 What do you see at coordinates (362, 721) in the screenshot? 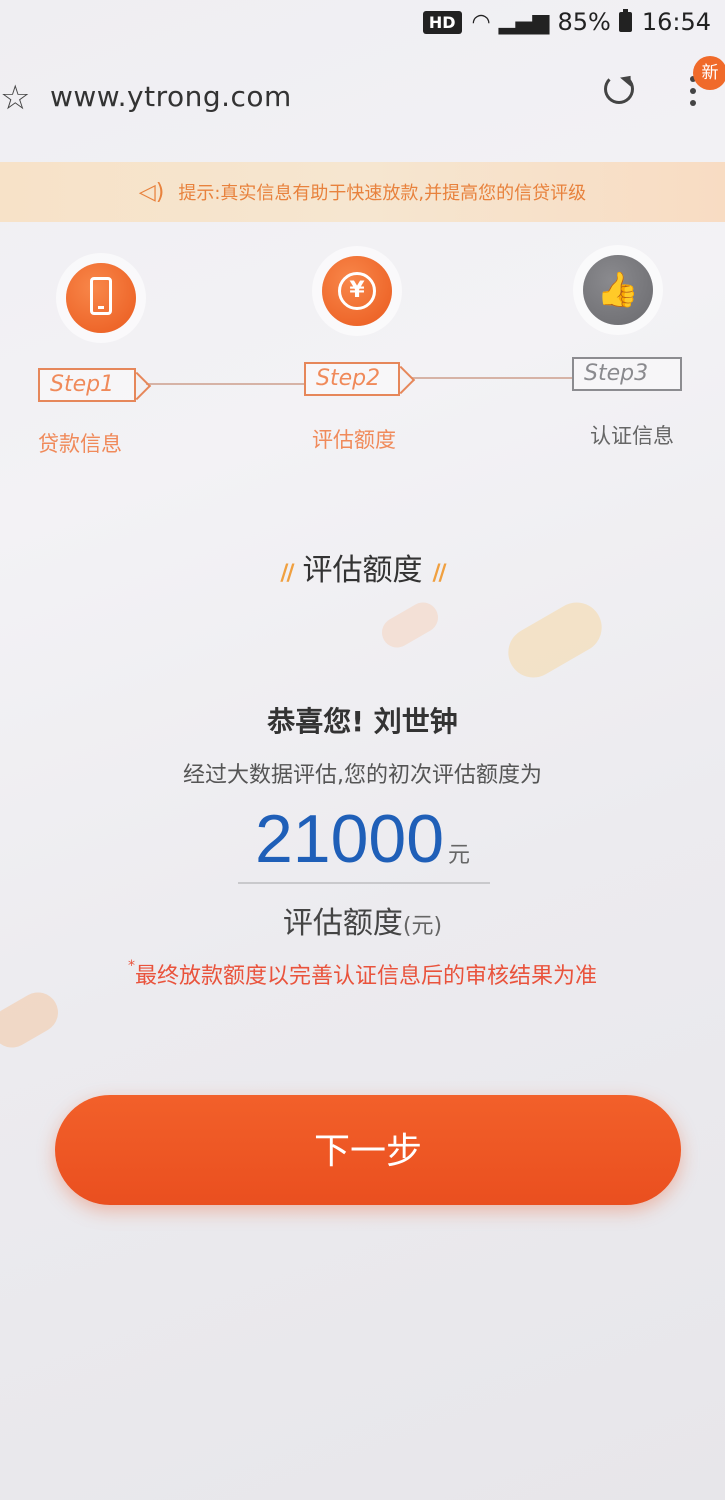
I see `congrats-text: 恭喜您! 刘世钟` at bounding box center [362, 721].